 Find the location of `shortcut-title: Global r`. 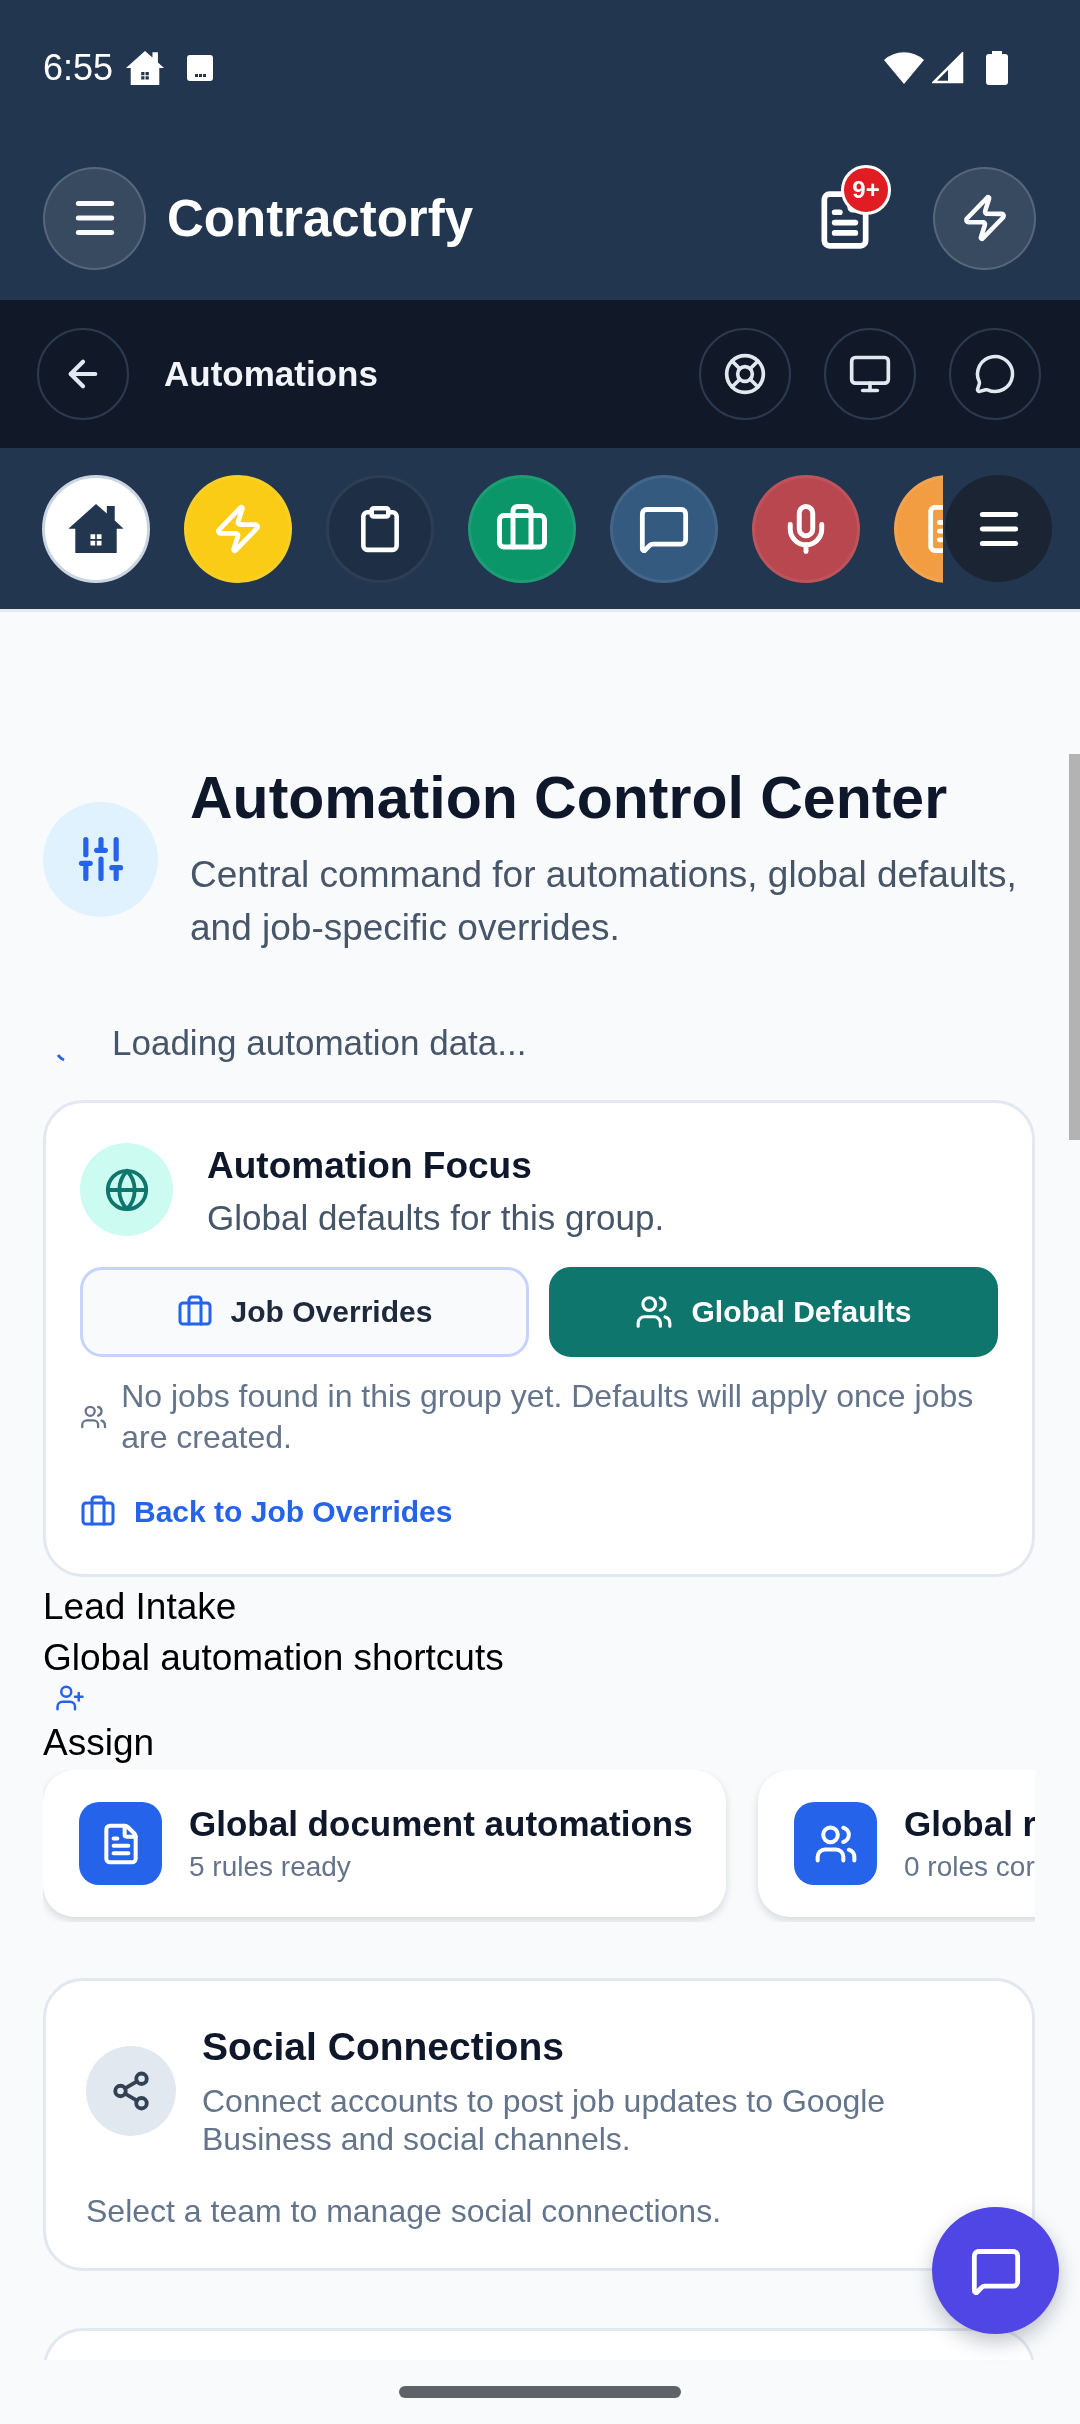

shortcut-title: Global r is located at coordinates (969, 1823).